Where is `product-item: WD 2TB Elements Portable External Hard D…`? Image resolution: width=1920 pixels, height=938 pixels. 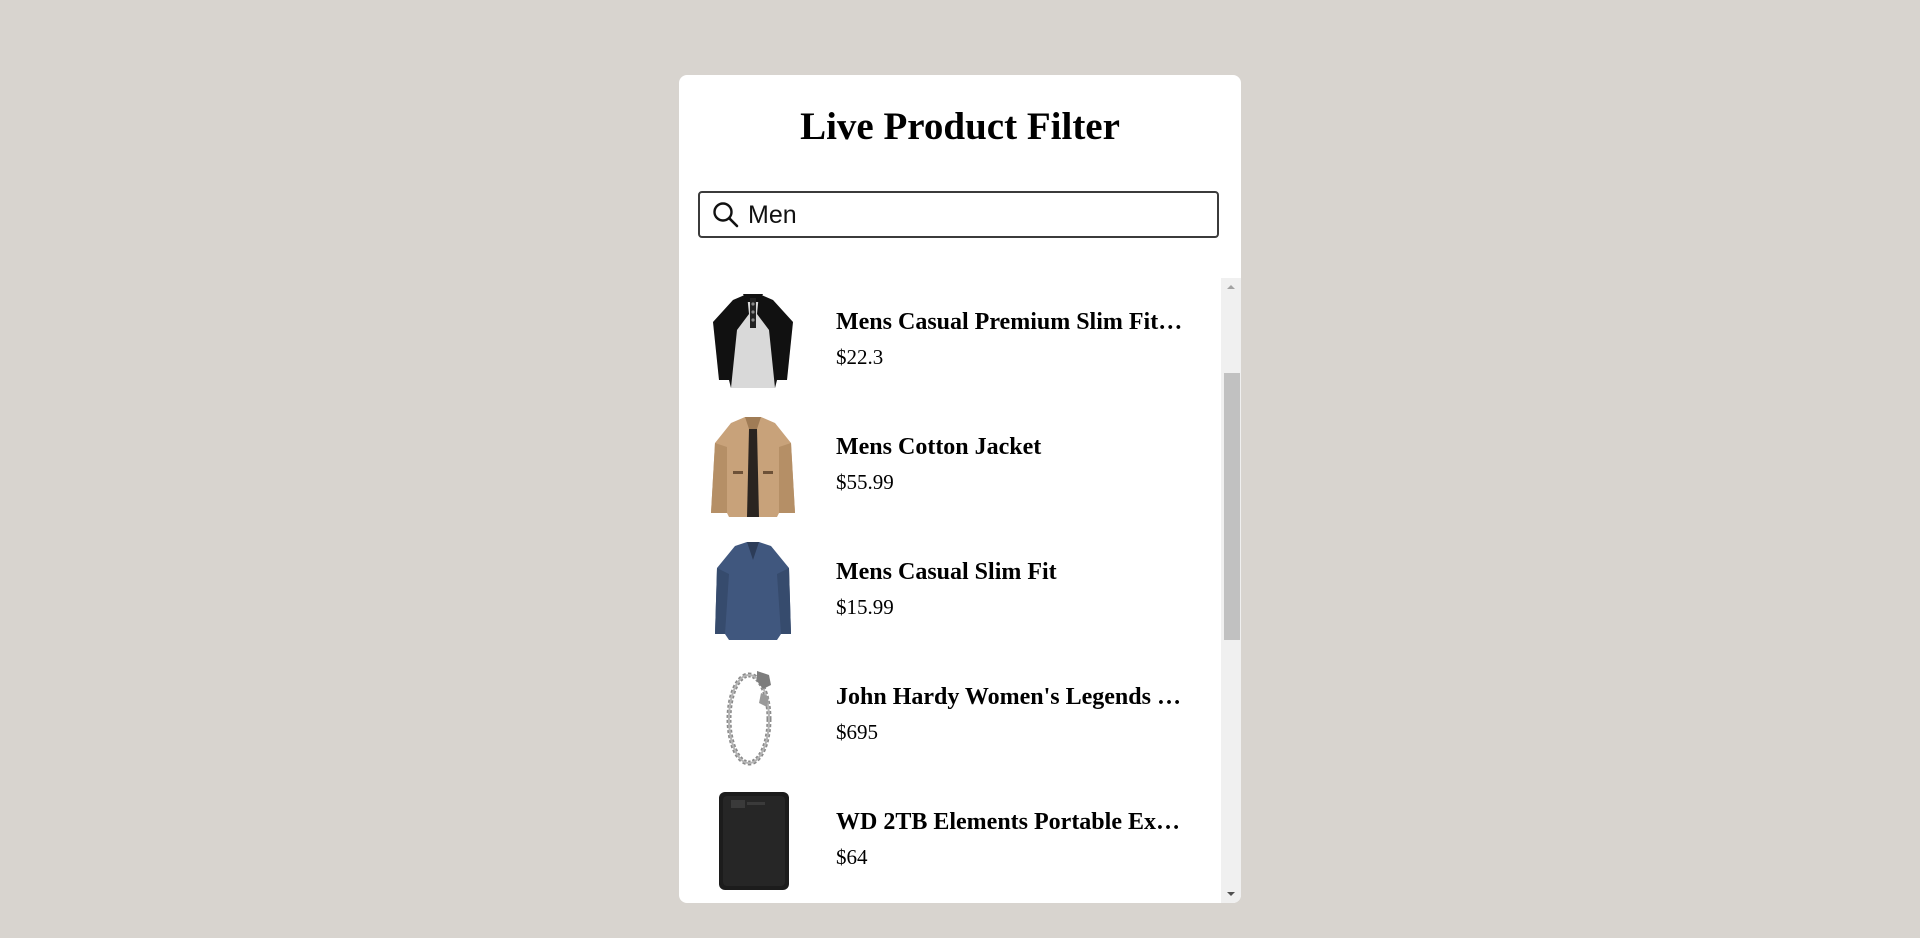 product-item: WD 2TB Elements Portable External Hard D… is located at coordinates (950, 840).